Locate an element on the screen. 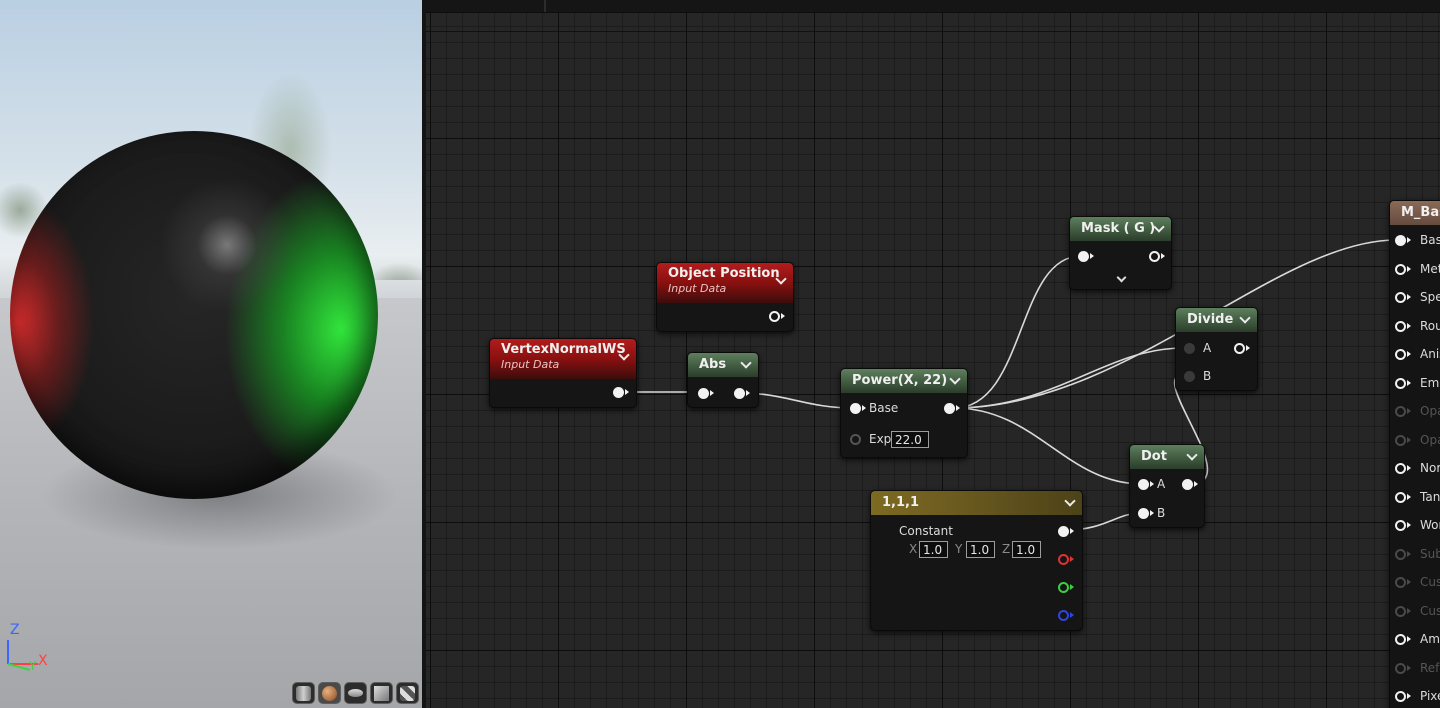 Image resolution: width=1440 pixels, height=708 pixels. material-input-label: Emi is located at coordinates (1430, 382).